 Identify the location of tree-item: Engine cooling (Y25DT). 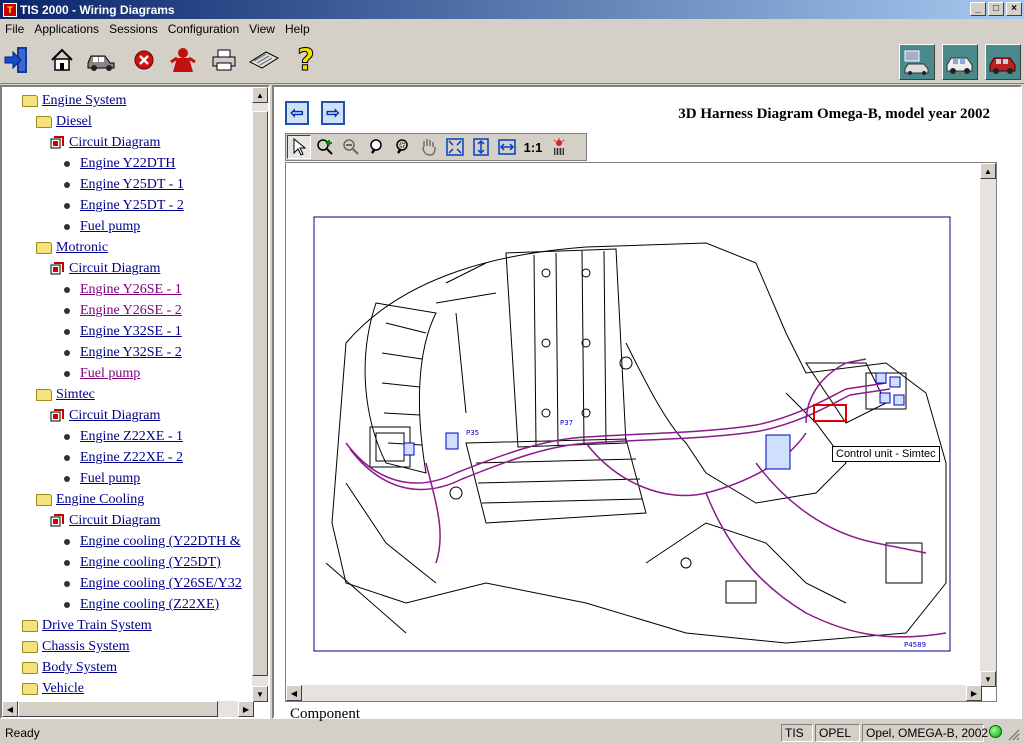
(142, 563).